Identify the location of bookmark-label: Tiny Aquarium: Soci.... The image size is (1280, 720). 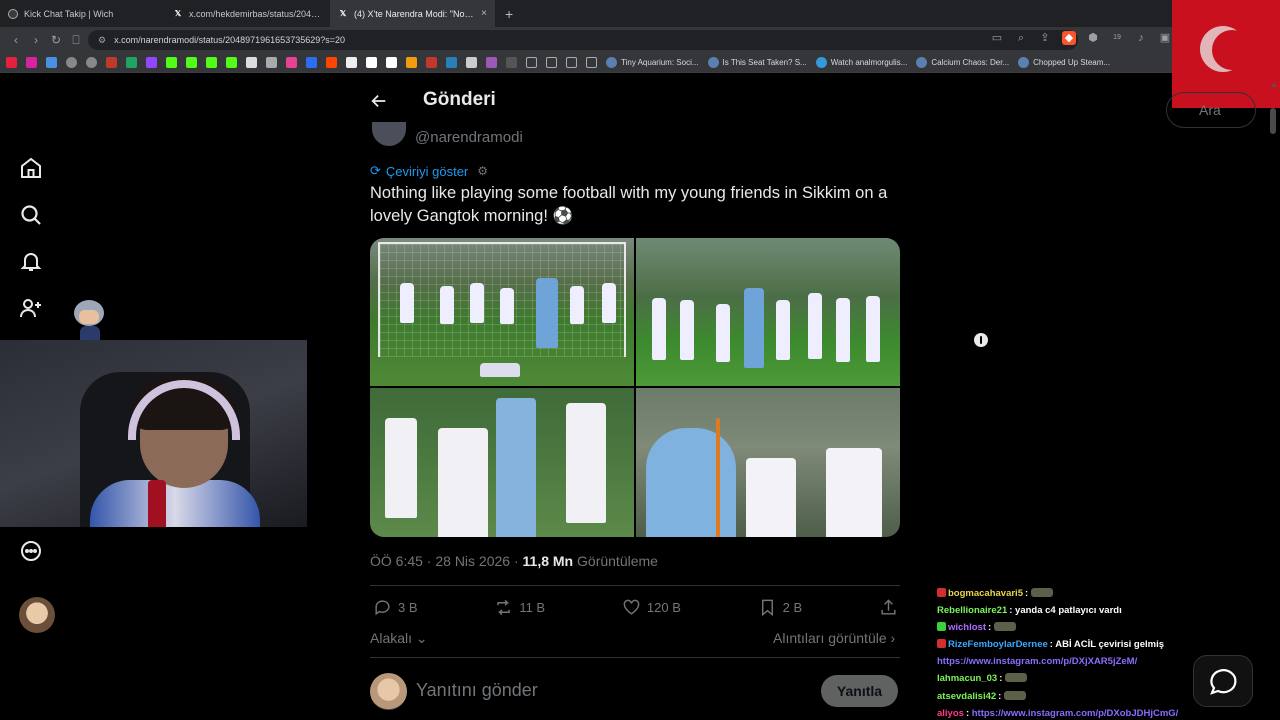
(660, 62).